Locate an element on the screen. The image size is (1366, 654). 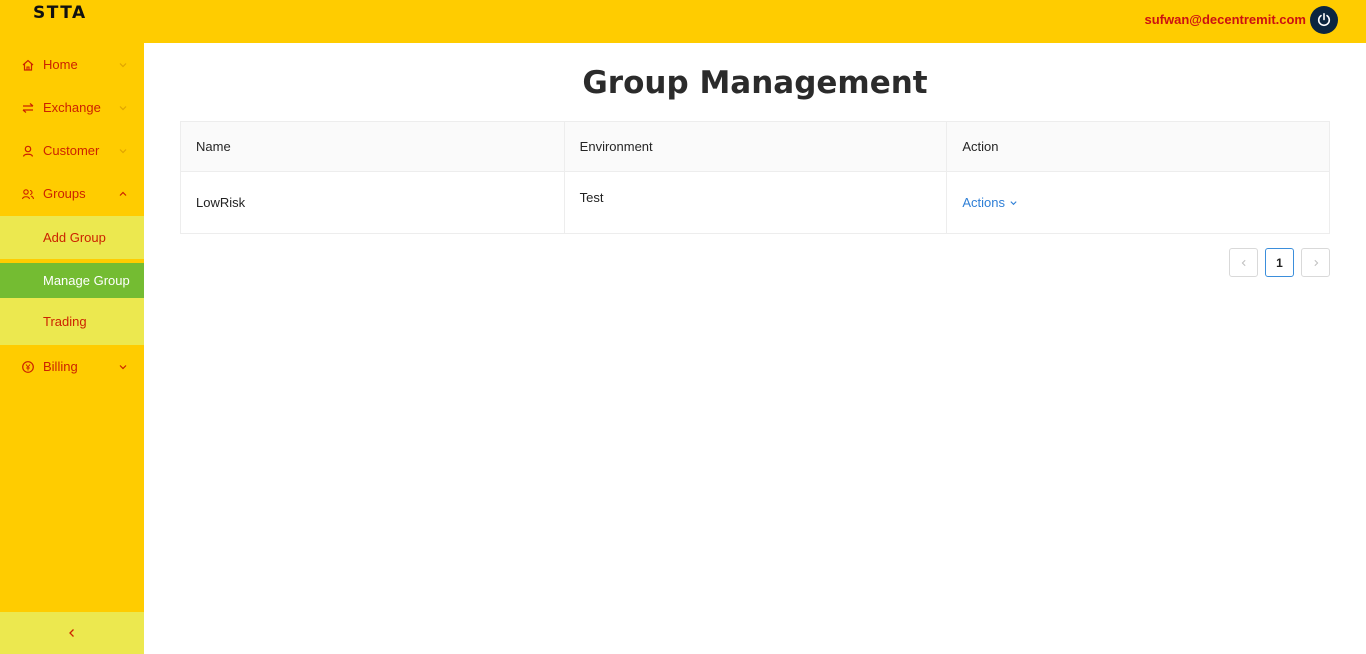
sidebar-subitem-label: Manage Group is located at coordinates (86, 280).